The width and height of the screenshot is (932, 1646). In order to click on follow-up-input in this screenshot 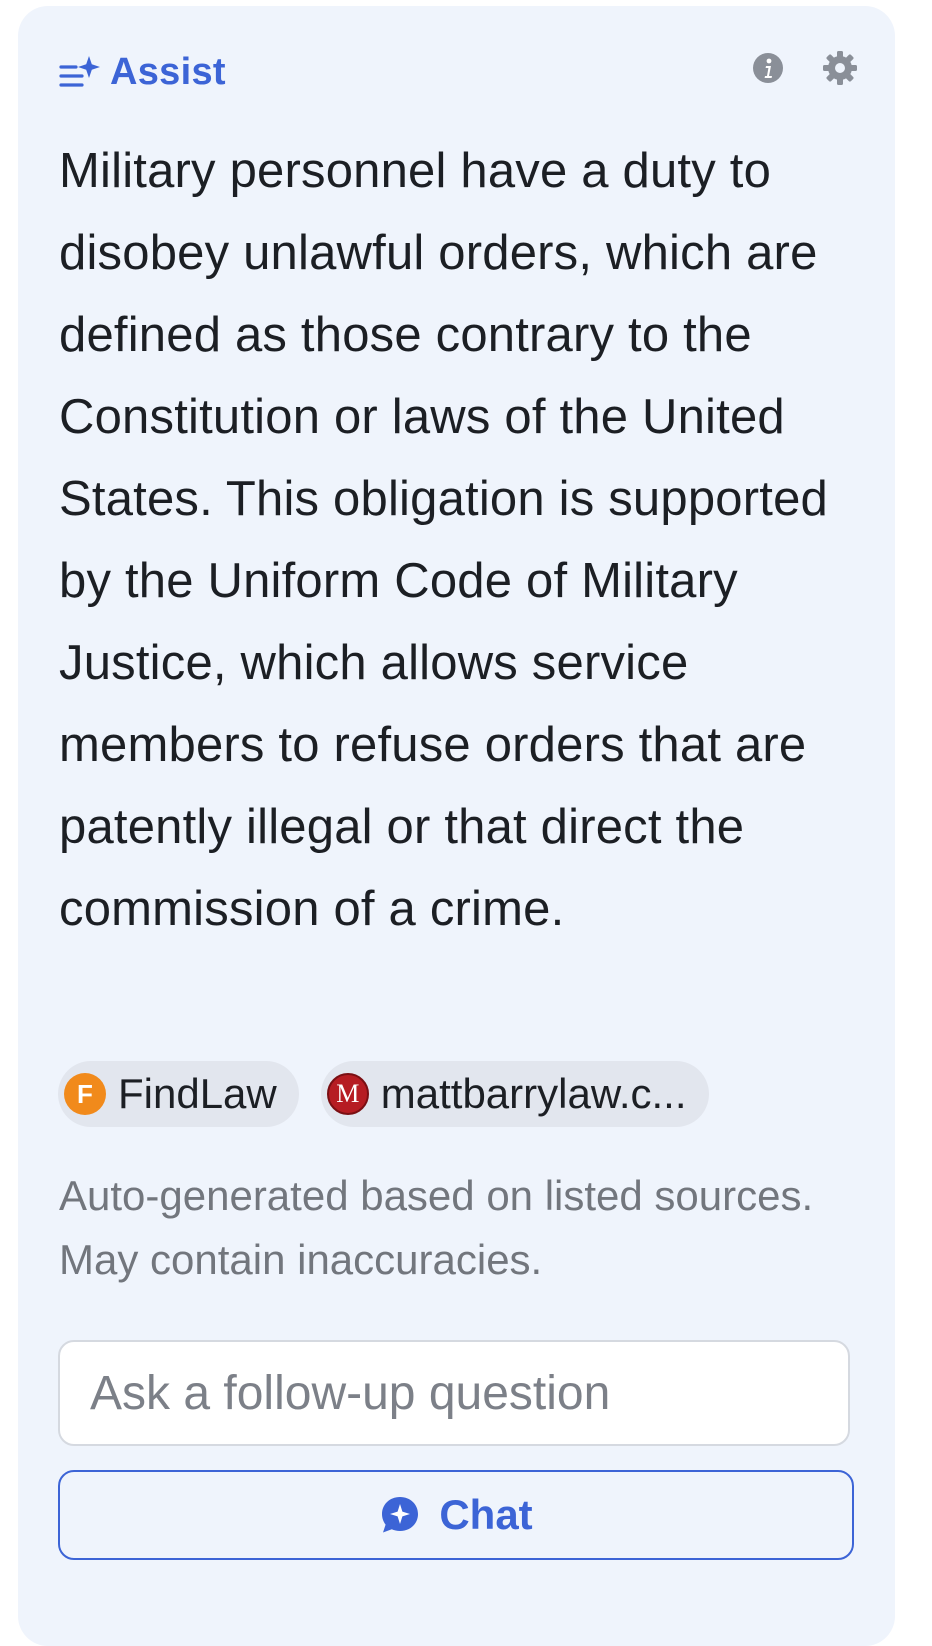, I will do `click(454, 1393)`.